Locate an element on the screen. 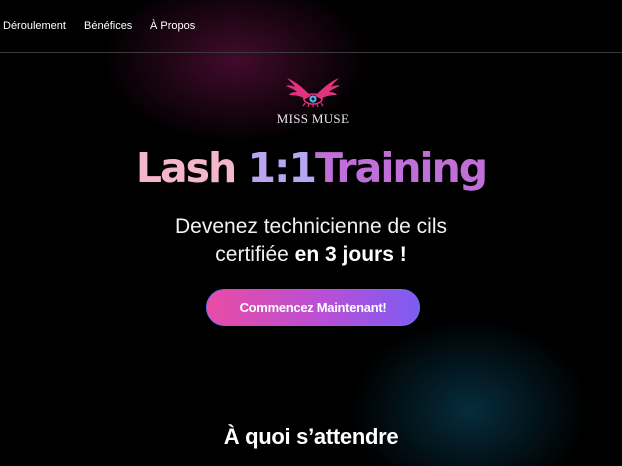  nav-link-deroulement: Déroulement is located at coordinates (34, 26).